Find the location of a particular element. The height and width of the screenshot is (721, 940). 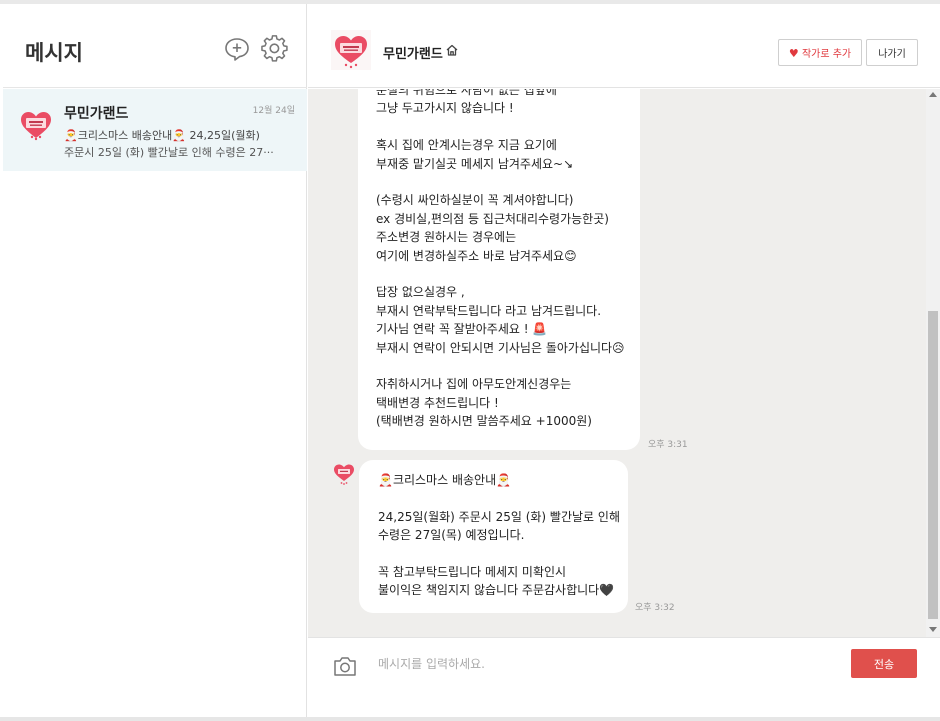

heart-icon: ♥ is located at coordinates (793, 53).